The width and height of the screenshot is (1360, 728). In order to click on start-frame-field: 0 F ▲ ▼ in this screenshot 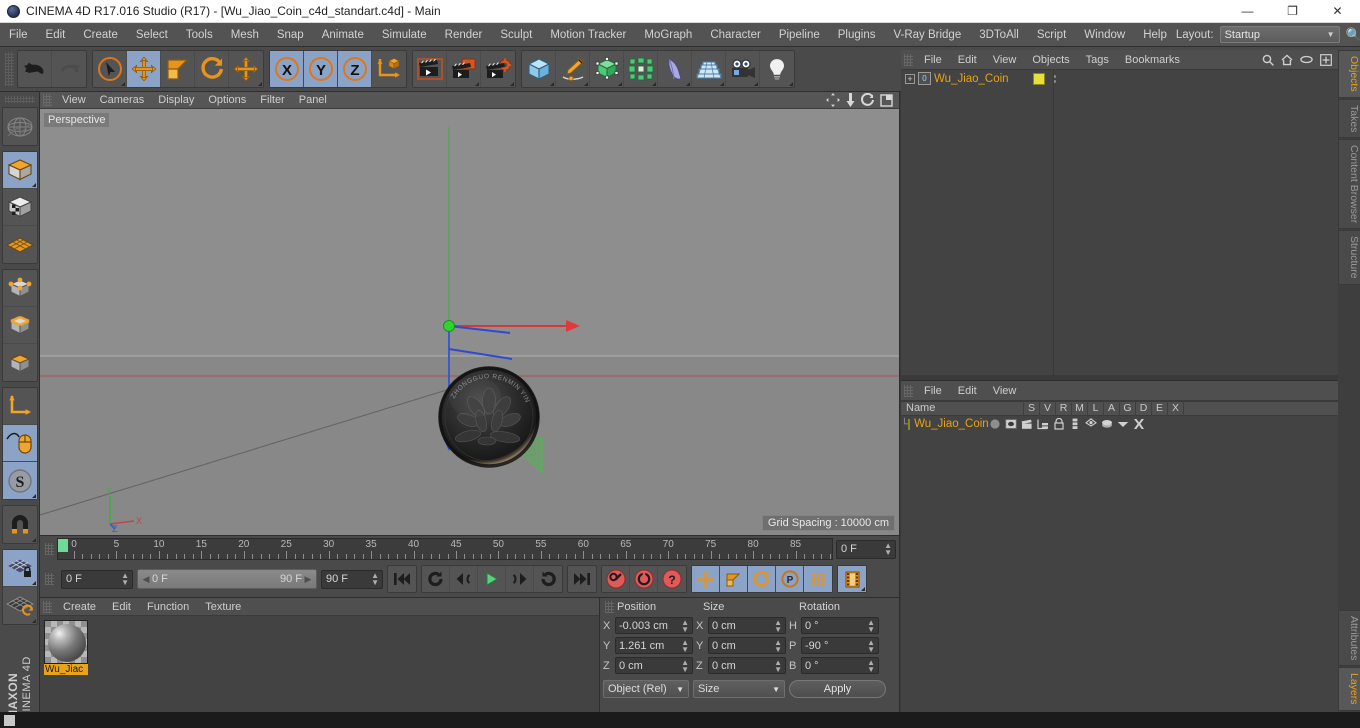, I will do `click(97, 579)`.